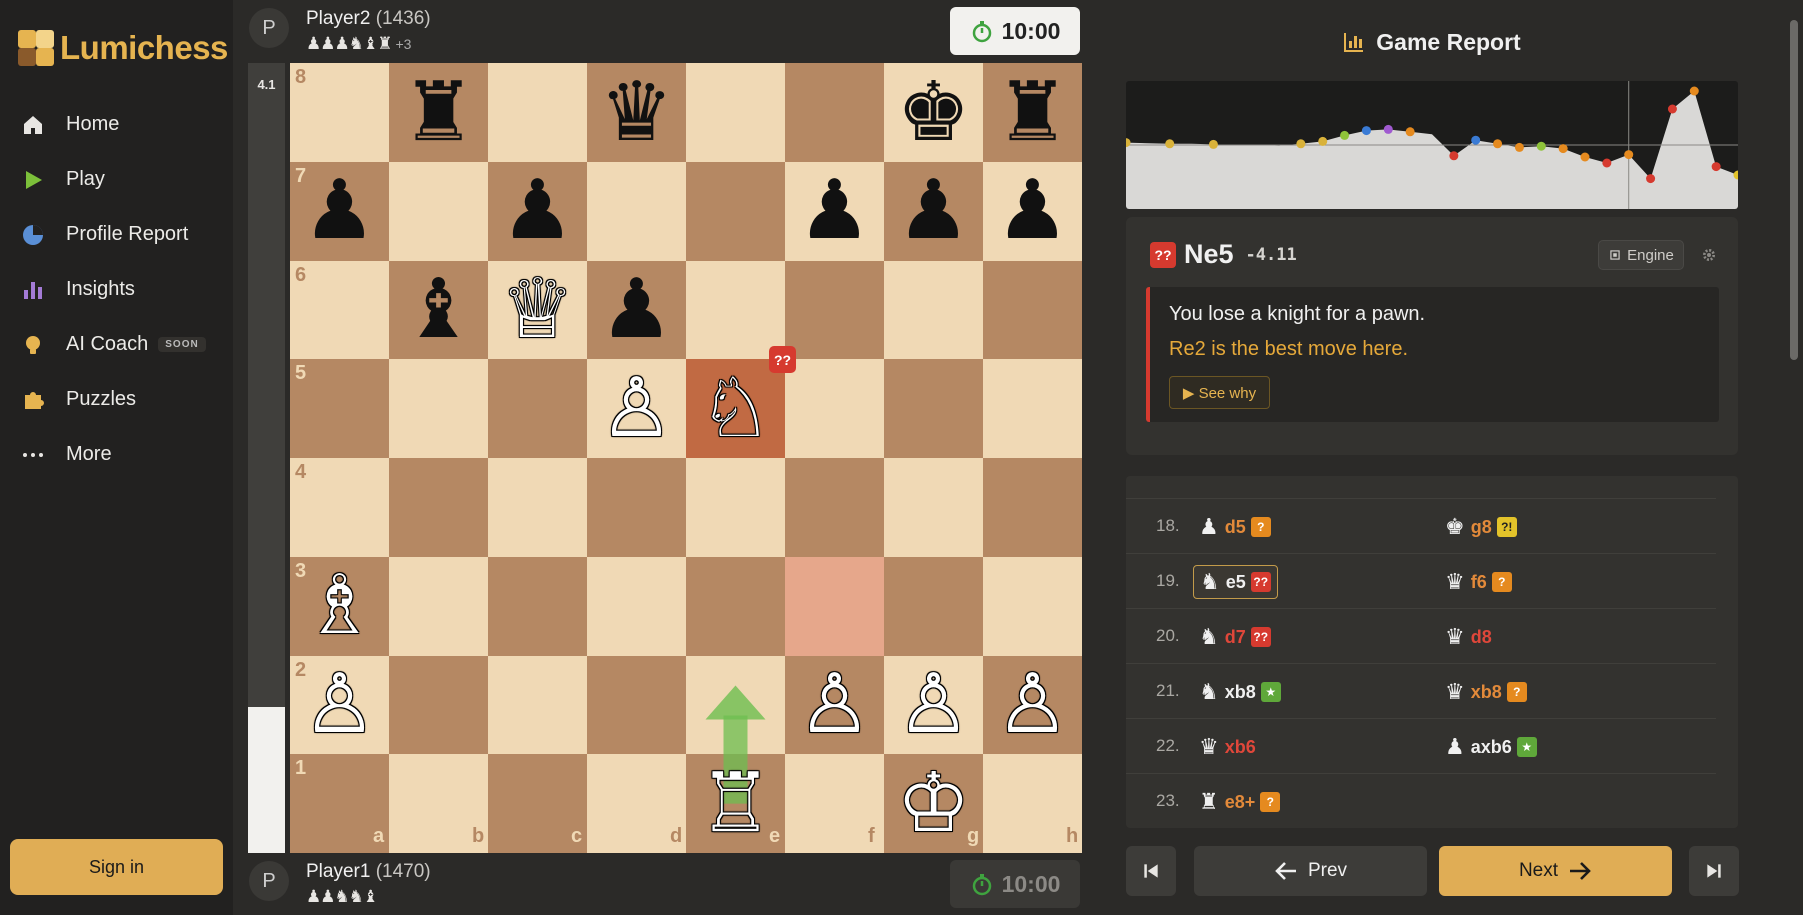  I want to click on piece-g7: ♟, so click(933, 211).